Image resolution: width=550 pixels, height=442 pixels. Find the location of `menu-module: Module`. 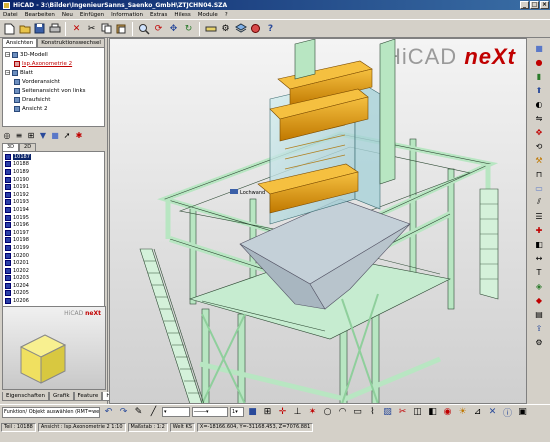

menu-module: Module is located at coordinates (208, 15).